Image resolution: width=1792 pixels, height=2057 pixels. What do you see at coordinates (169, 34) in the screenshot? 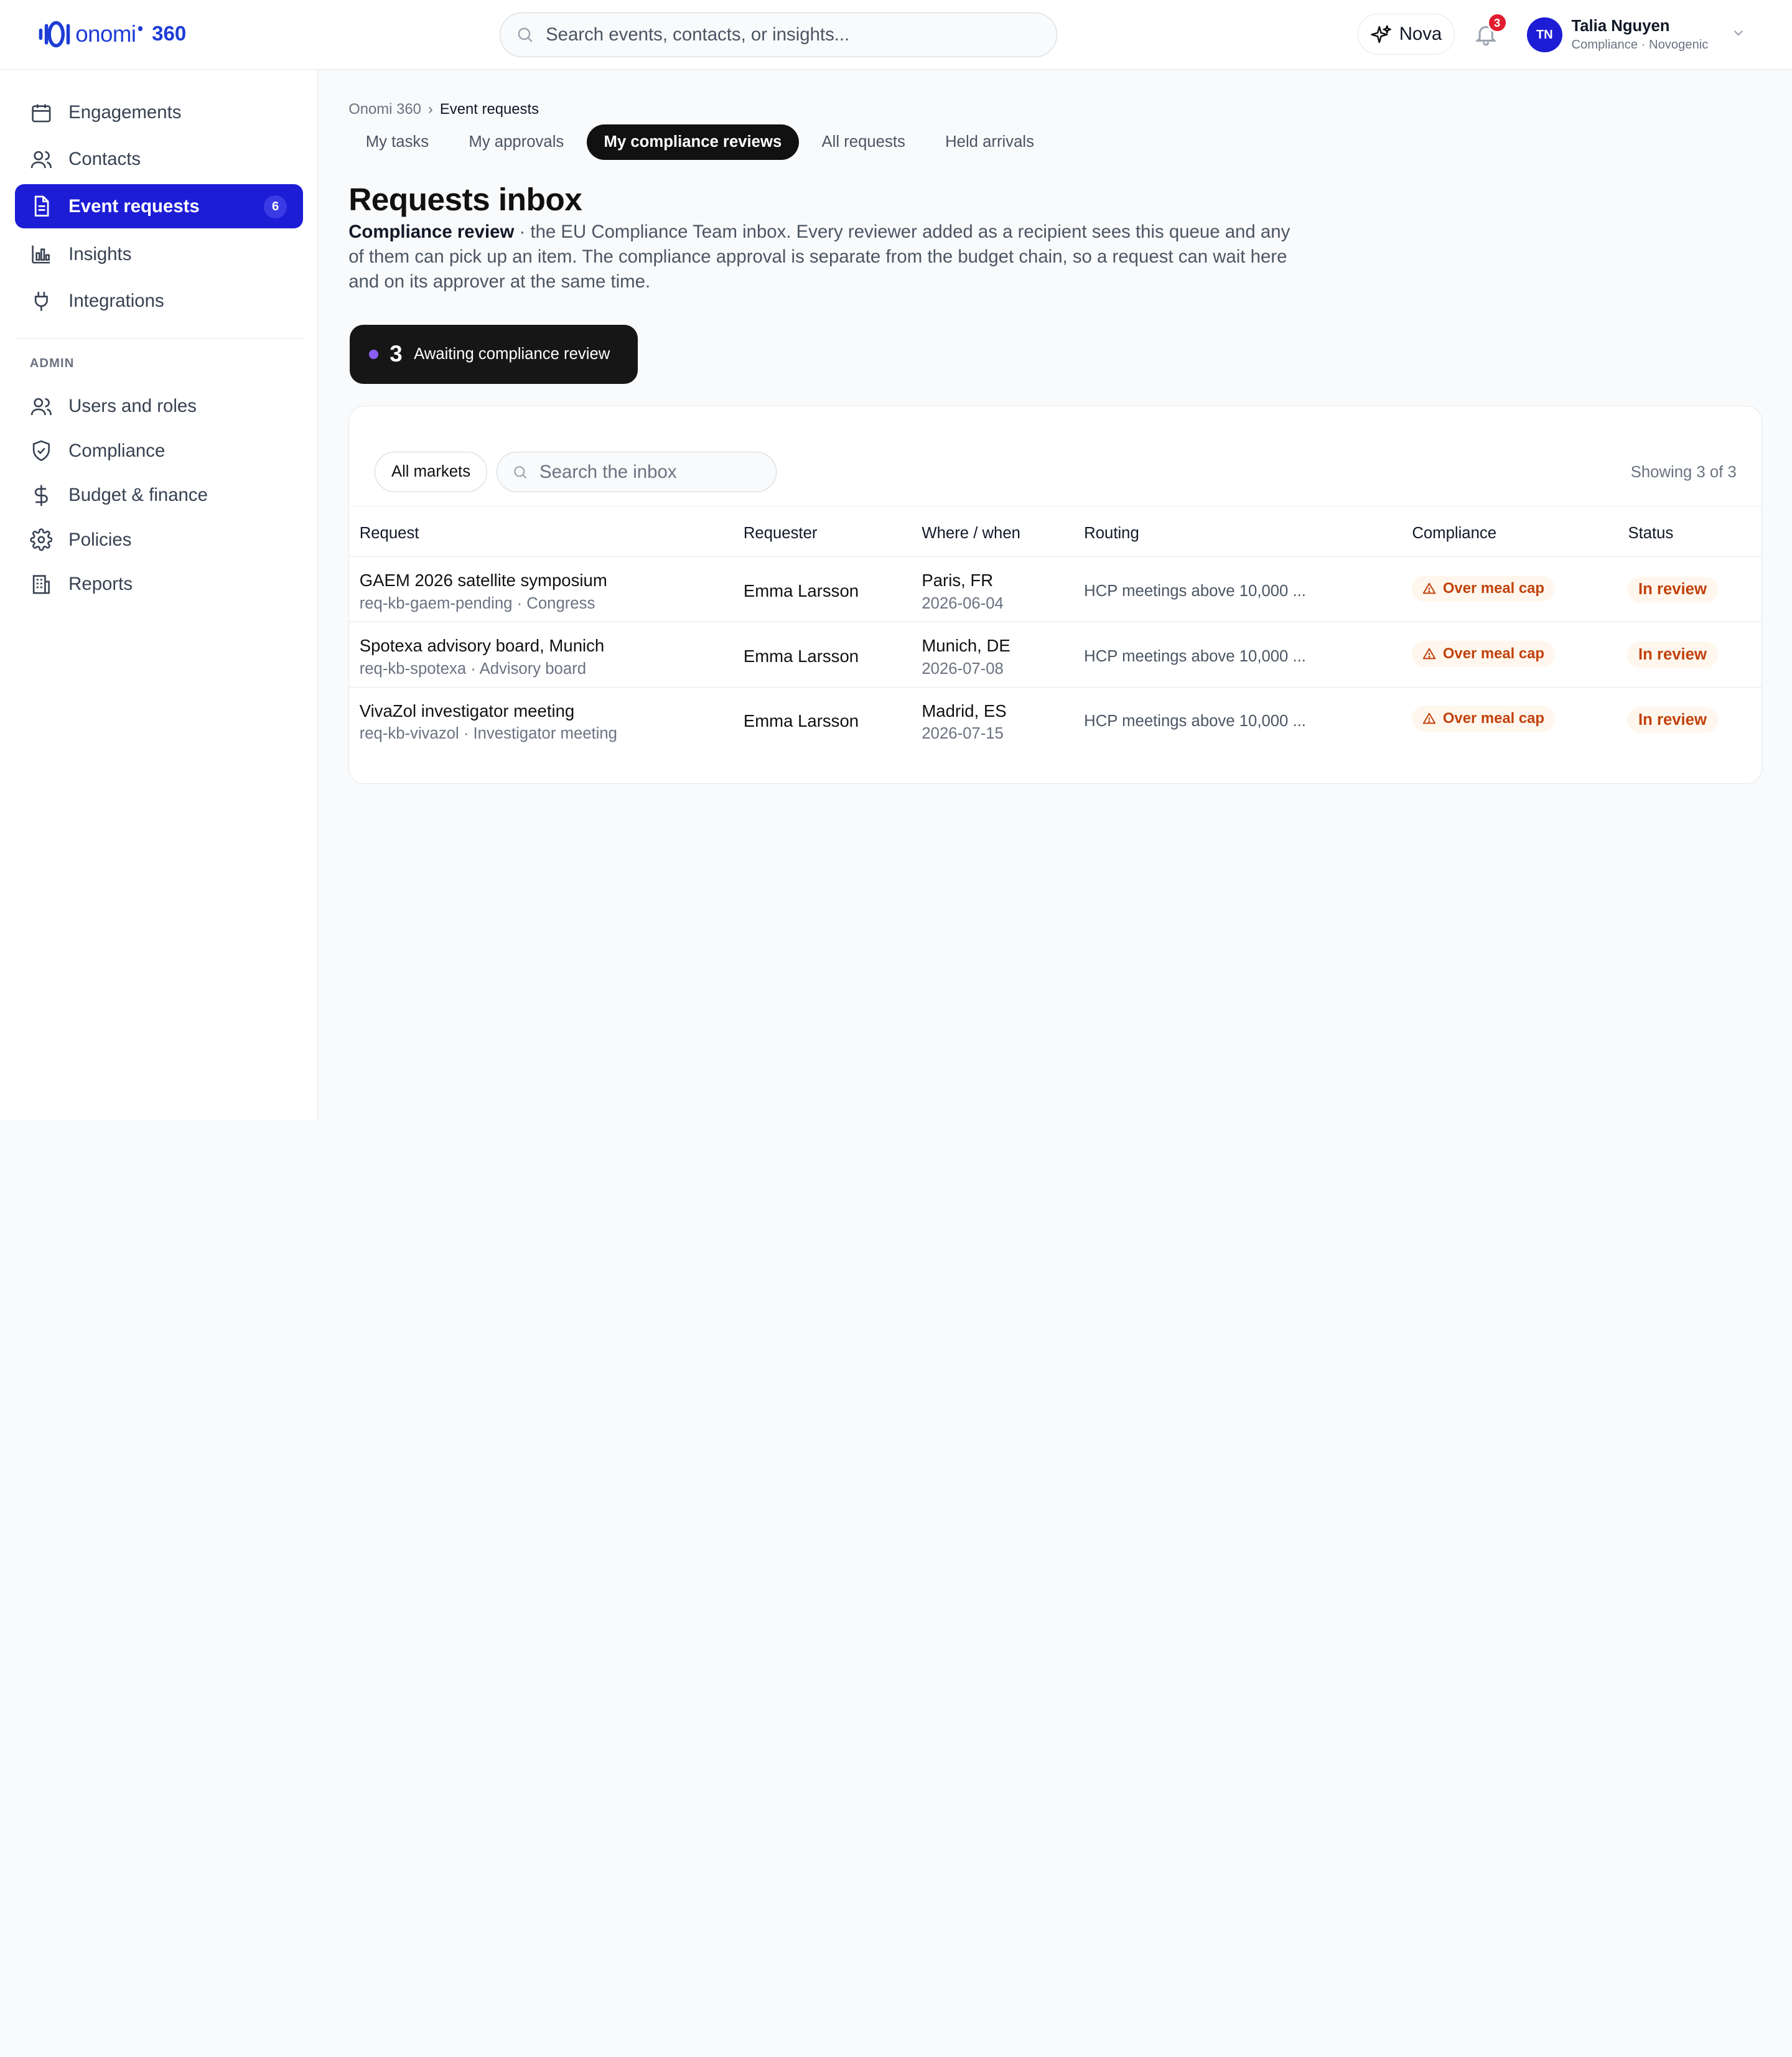
I see `logo-suffix: 360` at bounding box center [169, 34].